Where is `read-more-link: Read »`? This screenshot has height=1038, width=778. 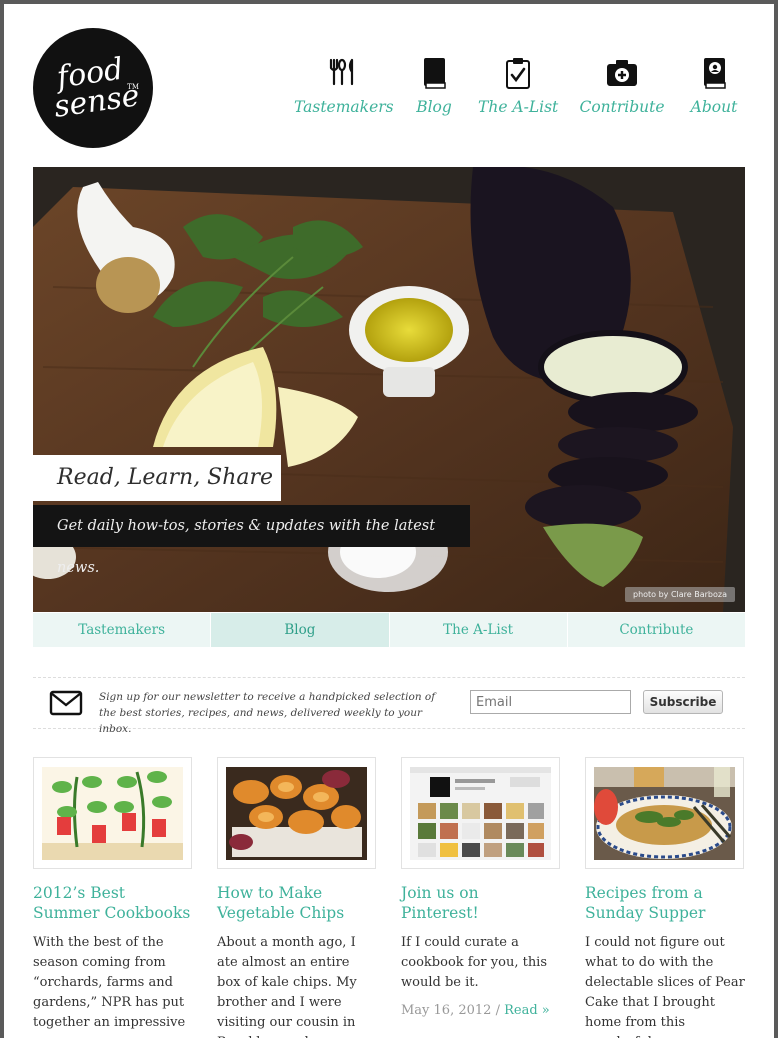 read-more-link: Read » is located at coordinates (527, 1010).